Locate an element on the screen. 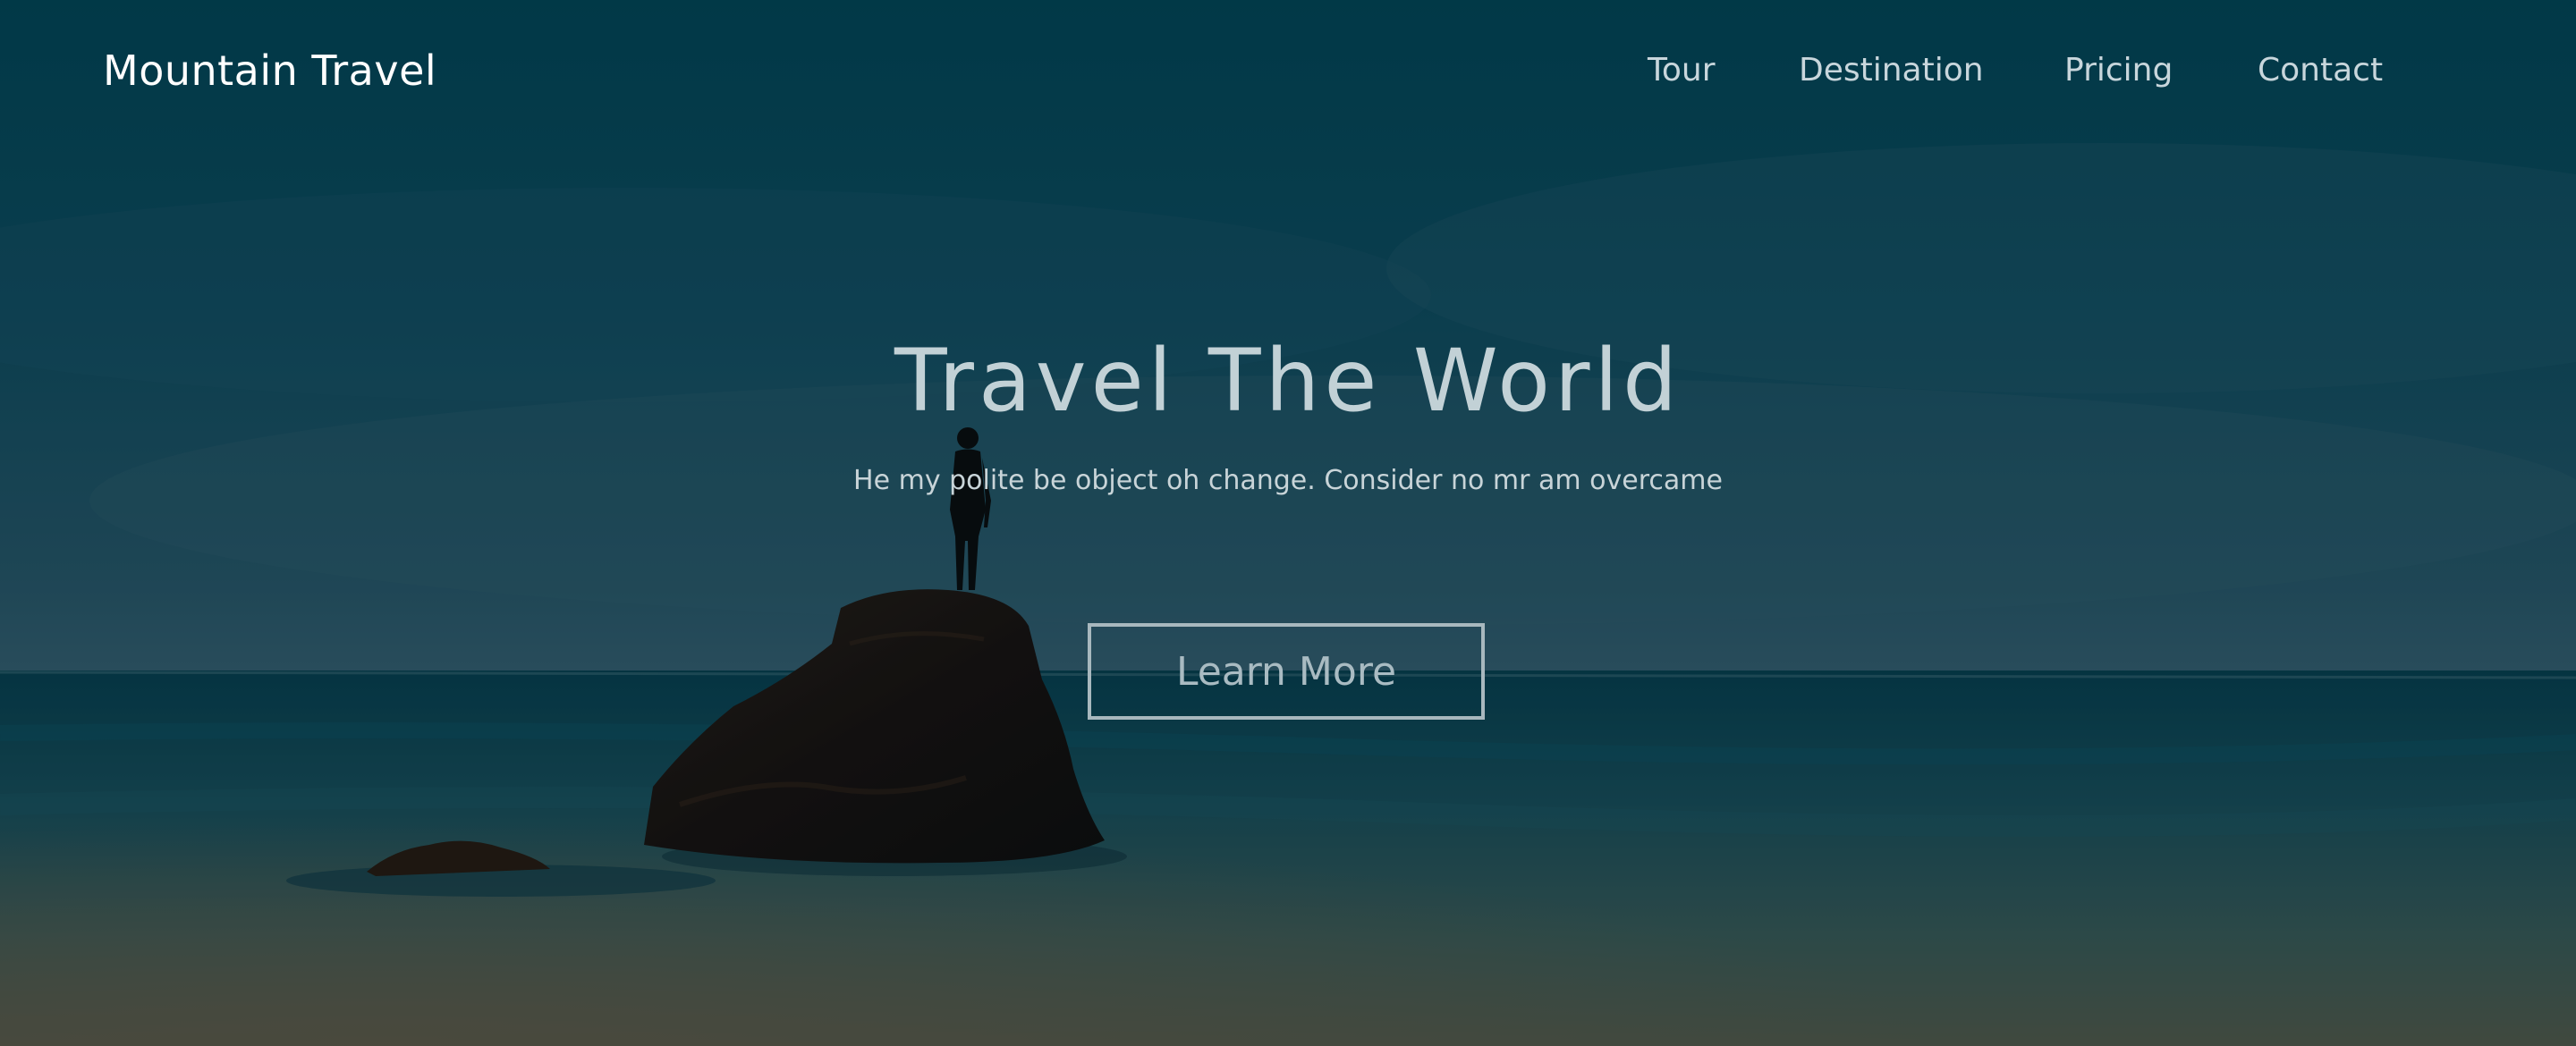 This screenshot has height=1046, width=2576. nav-menu: Tour Destination Pricing Contact is located at coordinates (1288, 74).